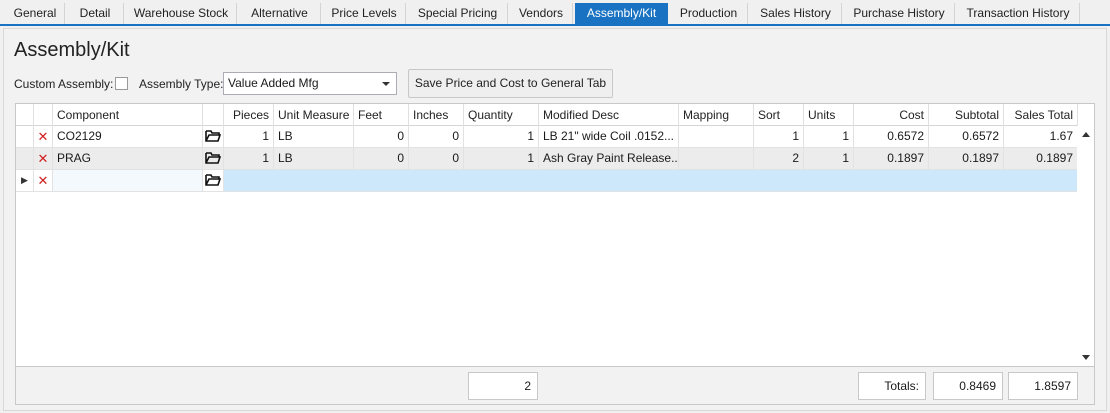 This screenshot has height=413, width=1110. What do you see at coordinates (386, 84) in the screenshot?
I see `chevron-down-icon` at bounding box center [386, 84].